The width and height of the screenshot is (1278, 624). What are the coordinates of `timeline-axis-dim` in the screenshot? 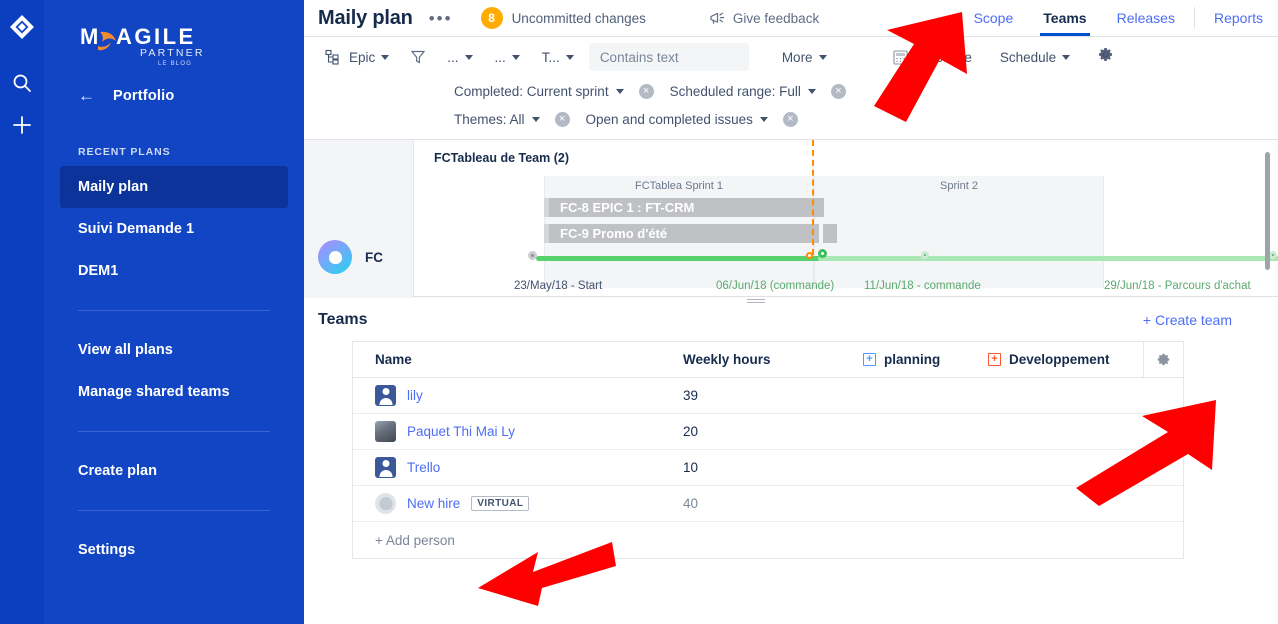 It's located at (1048, 258).